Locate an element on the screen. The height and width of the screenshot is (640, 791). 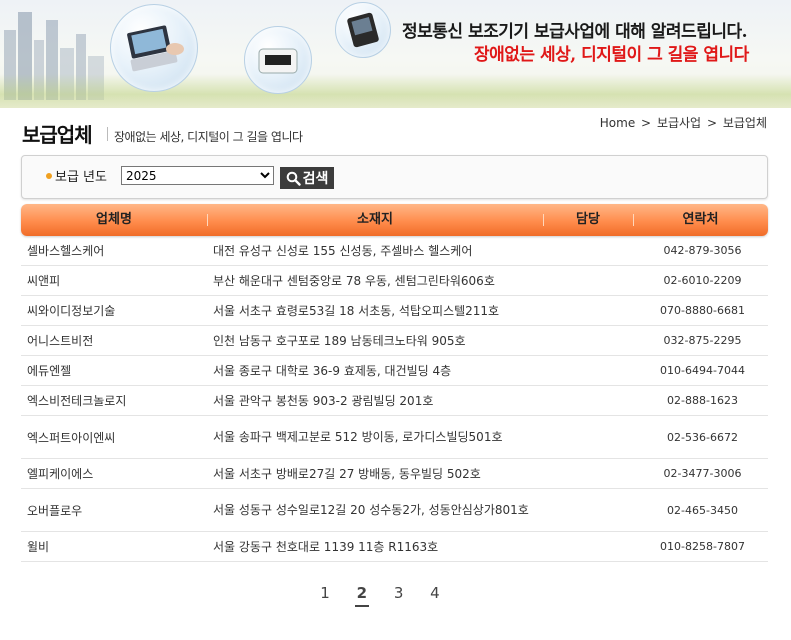
year-label: 보급 년도 is located at coordinates (81, 177).